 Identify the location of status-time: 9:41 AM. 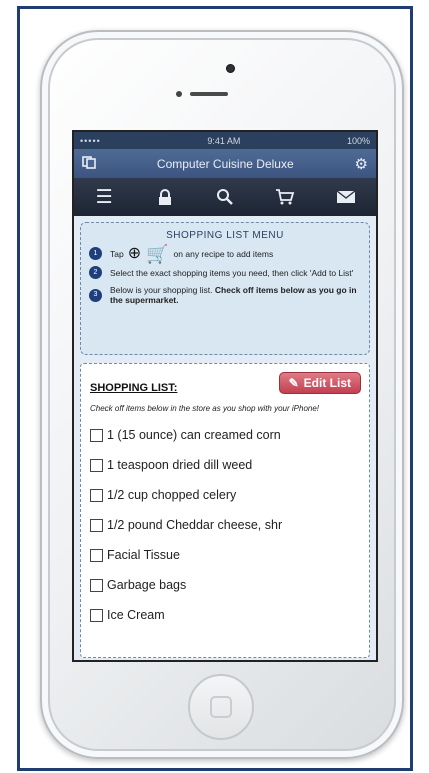
(224, 140).